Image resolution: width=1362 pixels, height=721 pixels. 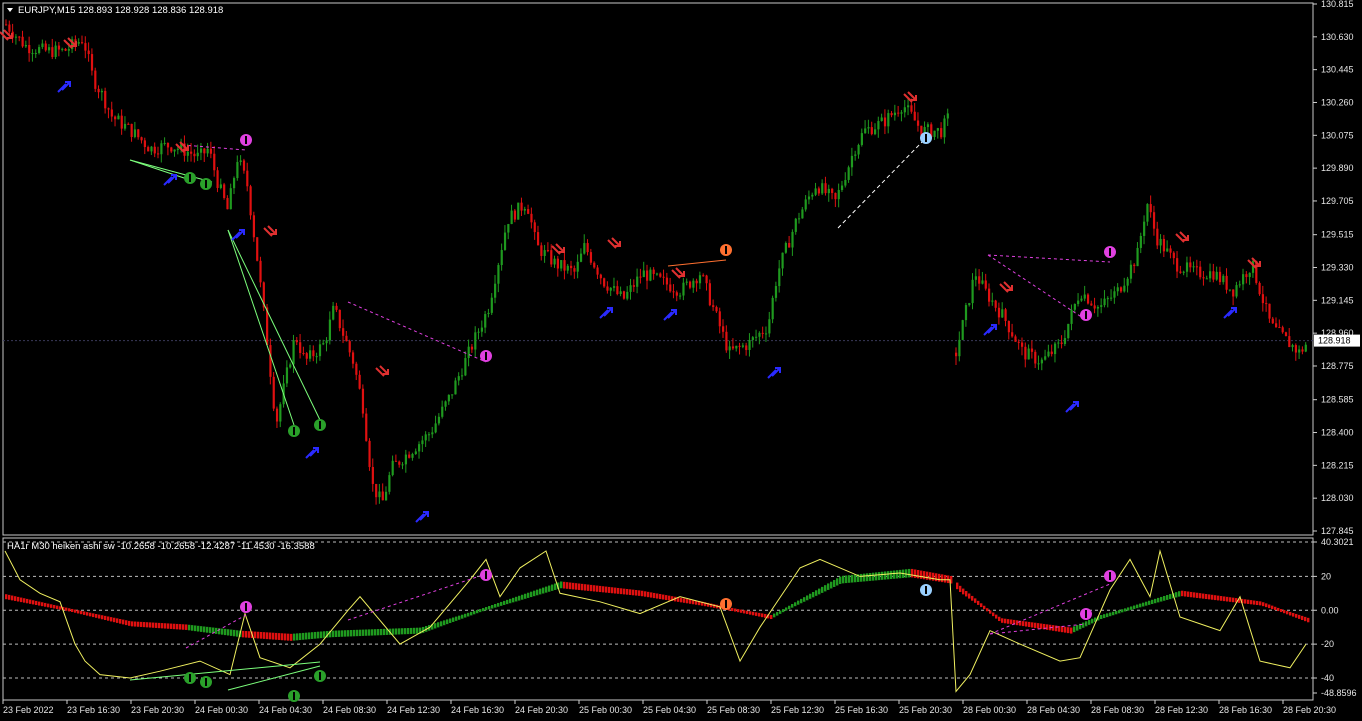 I want to click on price-label: 129.515, so click(x=1337, y=235).